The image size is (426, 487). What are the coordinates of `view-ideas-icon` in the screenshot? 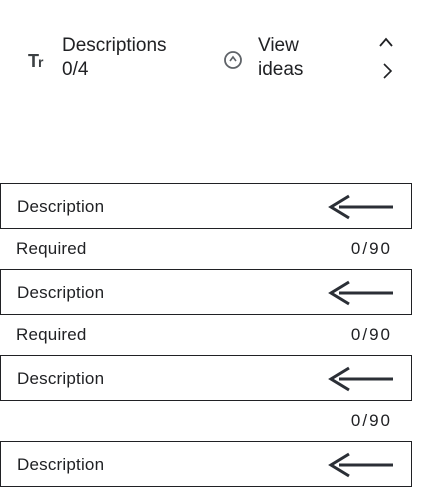 It's located at (233, 60).